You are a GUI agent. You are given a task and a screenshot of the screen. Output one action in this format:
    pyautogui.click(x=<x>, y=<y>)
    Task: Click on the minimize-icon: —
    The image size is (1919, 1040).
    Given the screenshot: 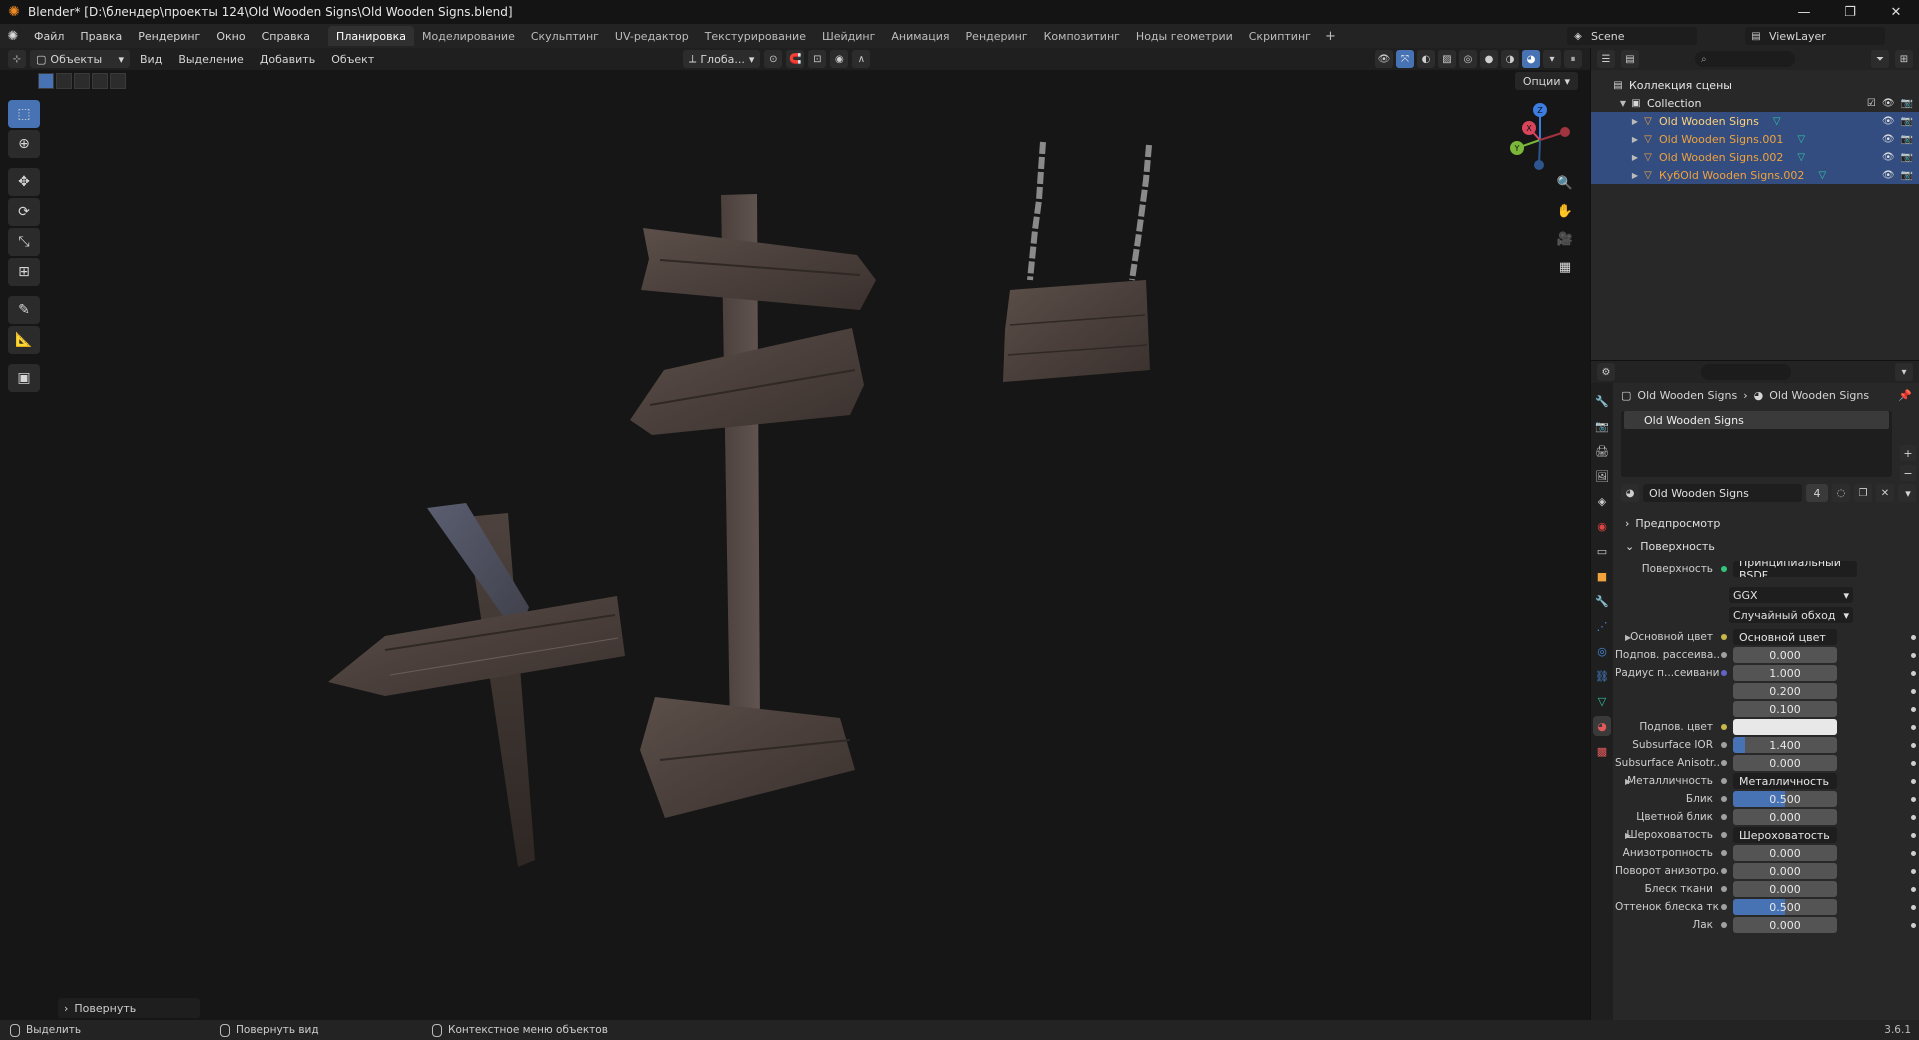 What is the action you would take?
    pyautogui.click(x=1804, y=12)
    